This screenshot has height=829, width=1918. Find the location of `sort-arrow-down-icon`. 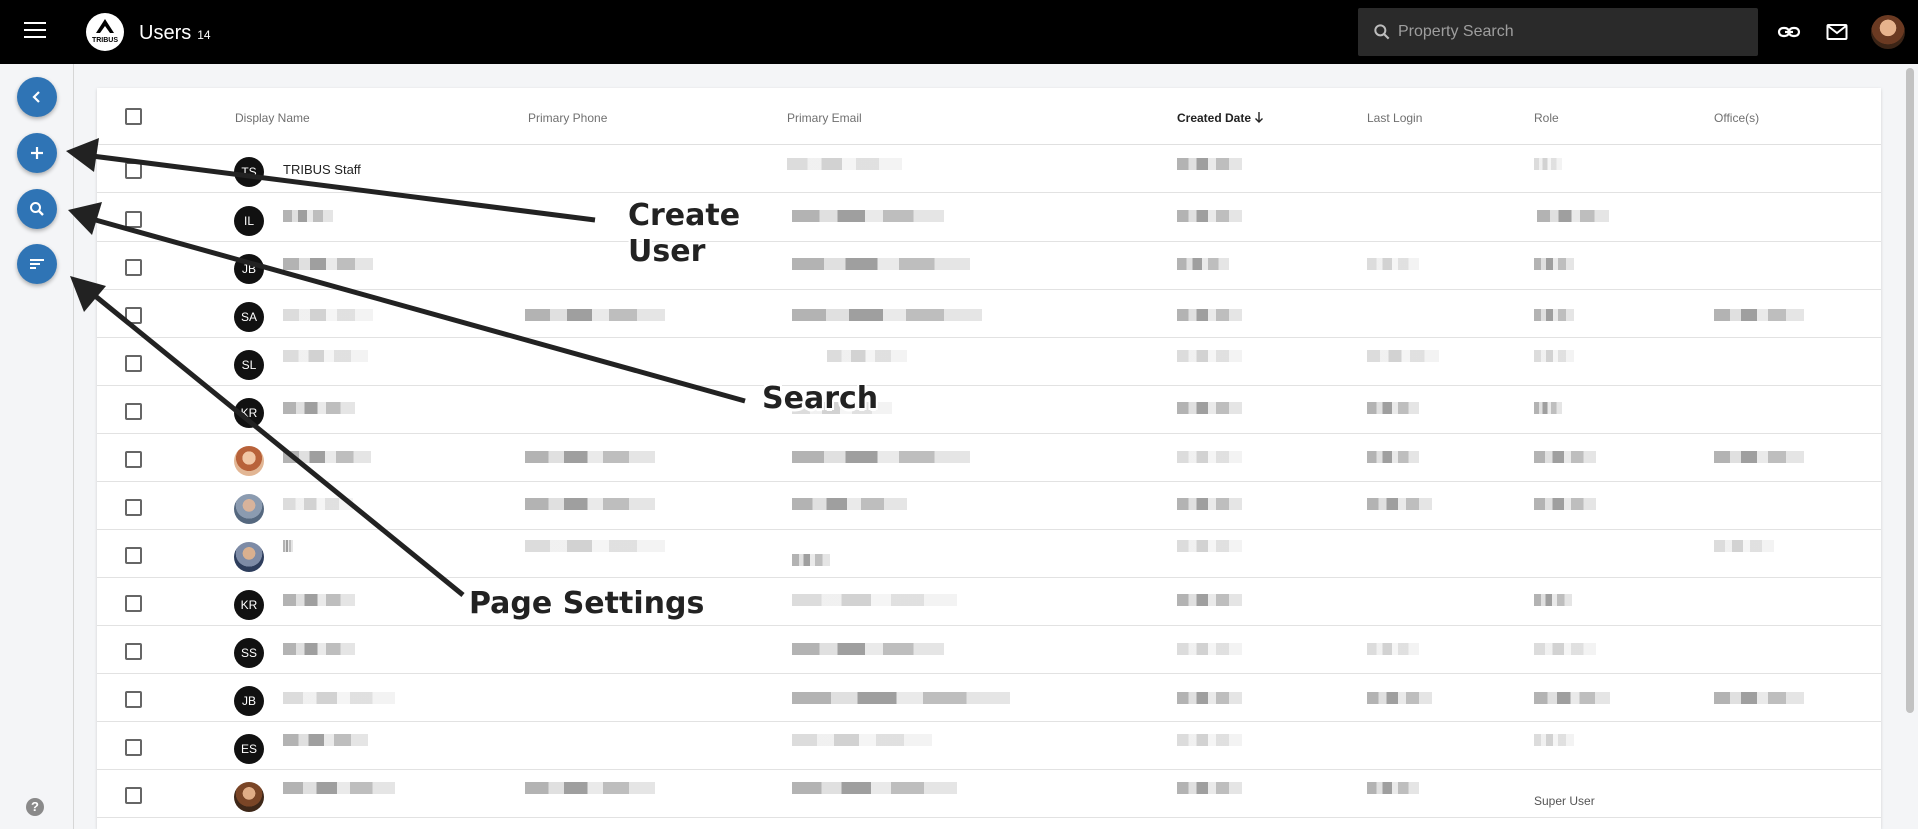

sort-arrow-down-icon is located at coordinates (1259, 117).